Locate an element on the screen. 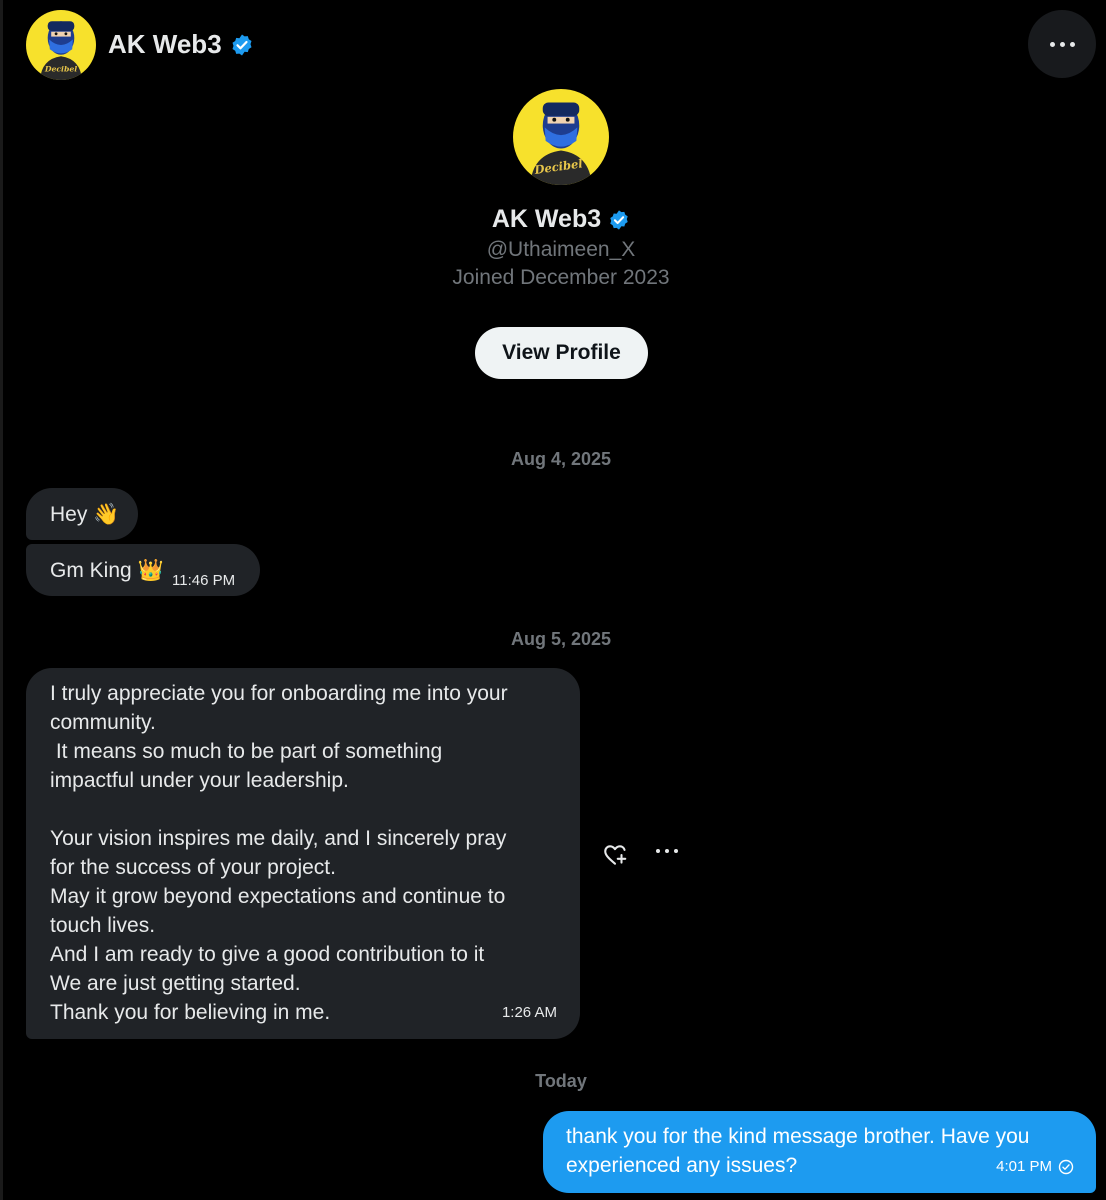 This screenshot has width=1106, height=1200. message-text: Gm King 👑 is located at coordinates (107, 570).